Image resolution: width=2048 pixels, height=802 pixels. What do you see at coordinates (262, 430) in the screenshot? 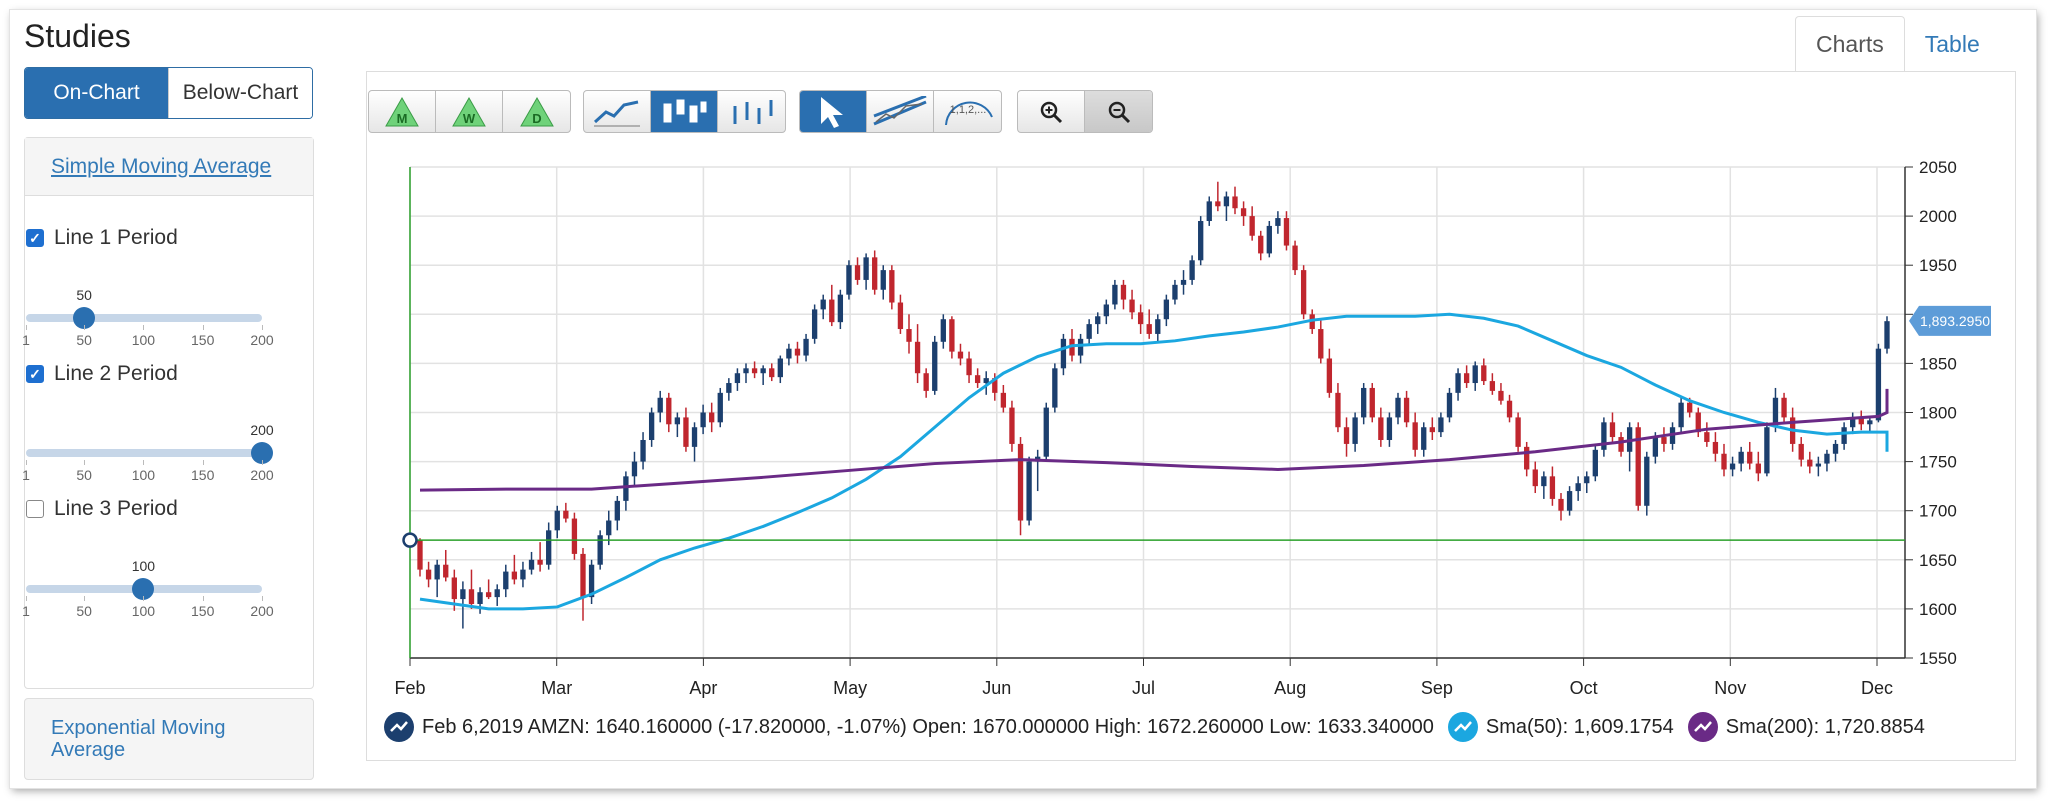
I see `slider-value: 200` at bounding box center [262, 430].